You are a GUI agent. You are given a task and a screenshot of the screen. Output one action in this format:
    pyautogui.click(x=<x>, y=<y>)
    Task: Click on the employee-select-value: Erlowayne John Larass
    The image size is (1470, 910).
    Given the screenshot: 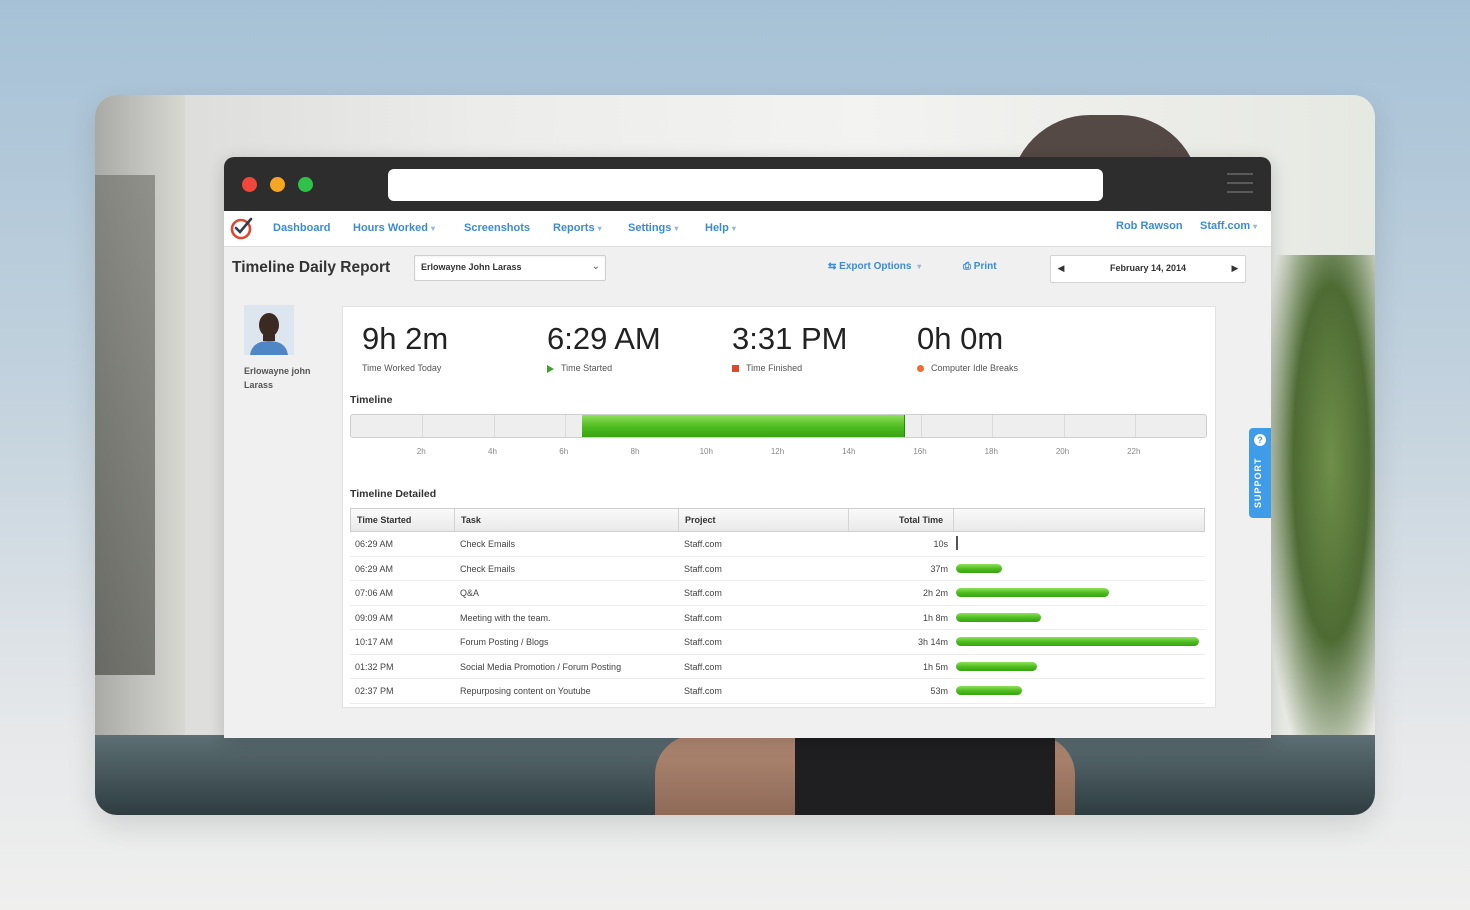 What is the action you would take?
    pyautogui.click(x=471, y=267)
    